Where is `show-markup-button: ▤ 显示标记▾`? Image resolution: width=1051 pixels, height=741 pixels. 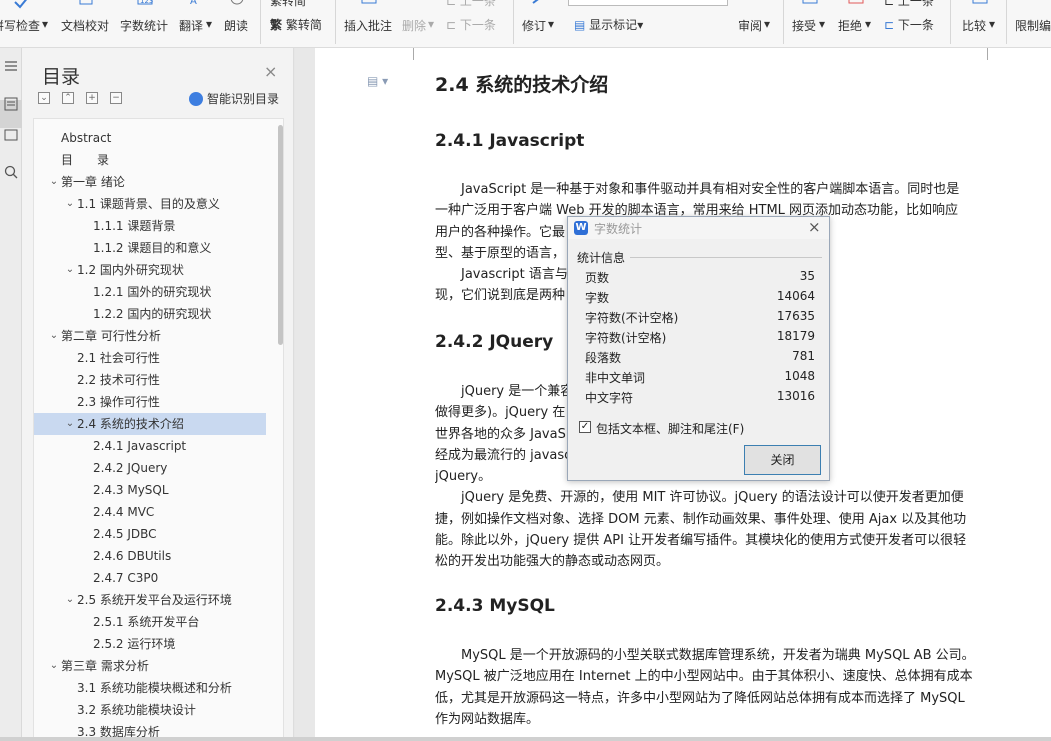
show-markup-button: ▤ 显示标记▾ is located at coordinates (608, 24).